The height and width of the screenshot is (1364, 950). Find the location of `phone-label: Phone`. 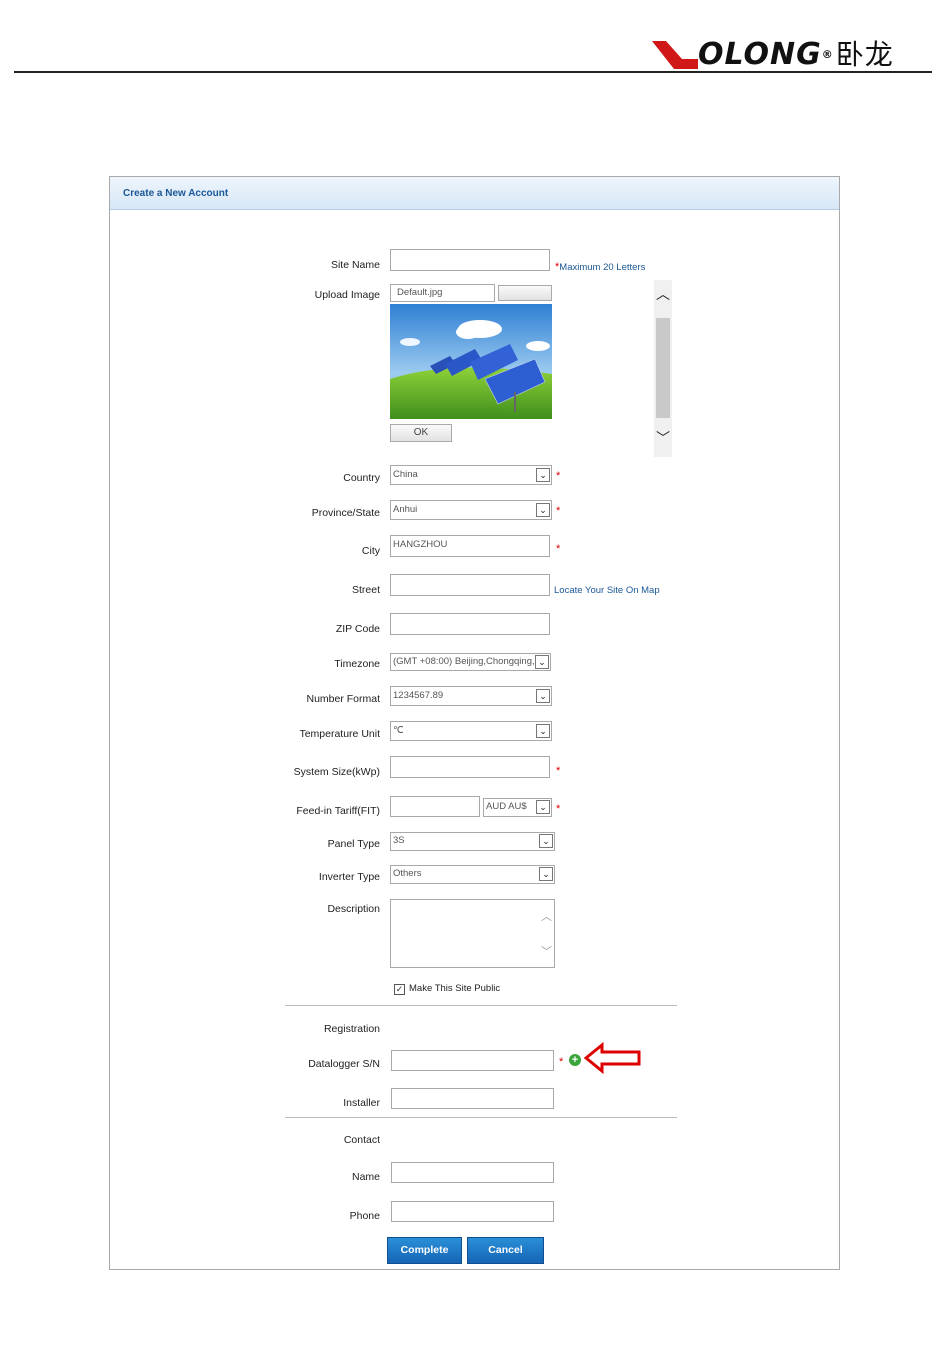

phone-label: Phone is located at coordinates (364, 1216).